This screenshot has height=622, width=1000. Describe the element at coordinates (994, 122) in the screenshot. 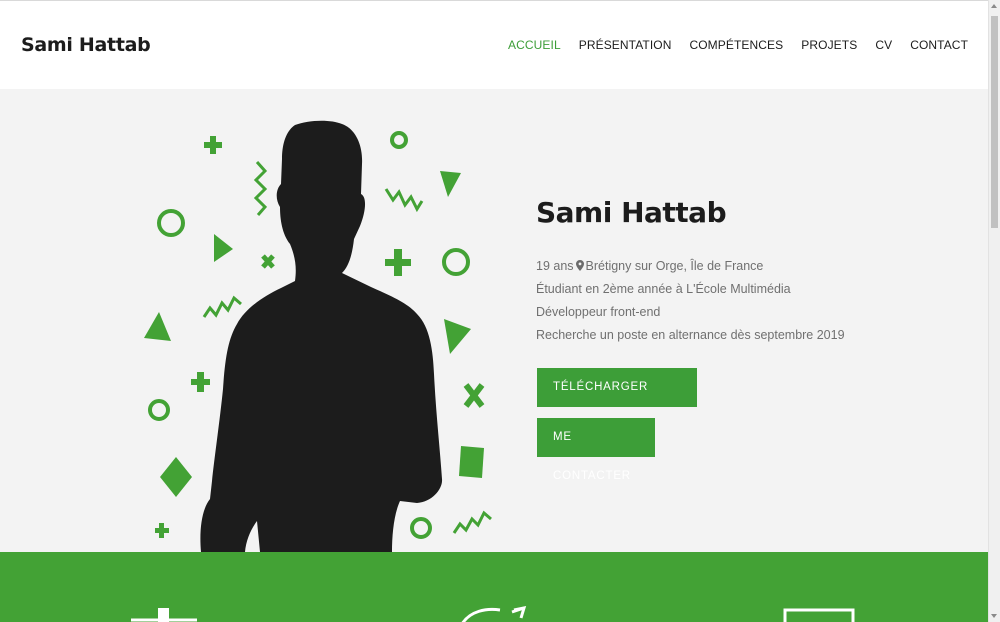

I see `scroll-thumb` at that location.